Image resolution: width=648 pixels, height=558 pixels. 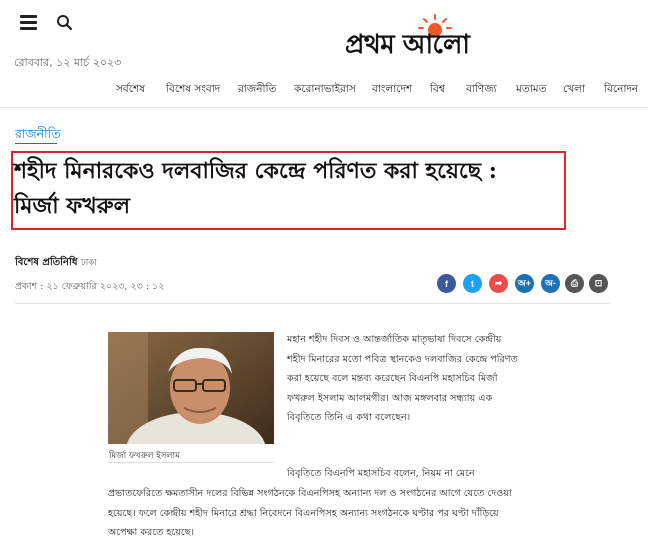 I want to click on print-icon: ⎙, so click(x=574, y=283).